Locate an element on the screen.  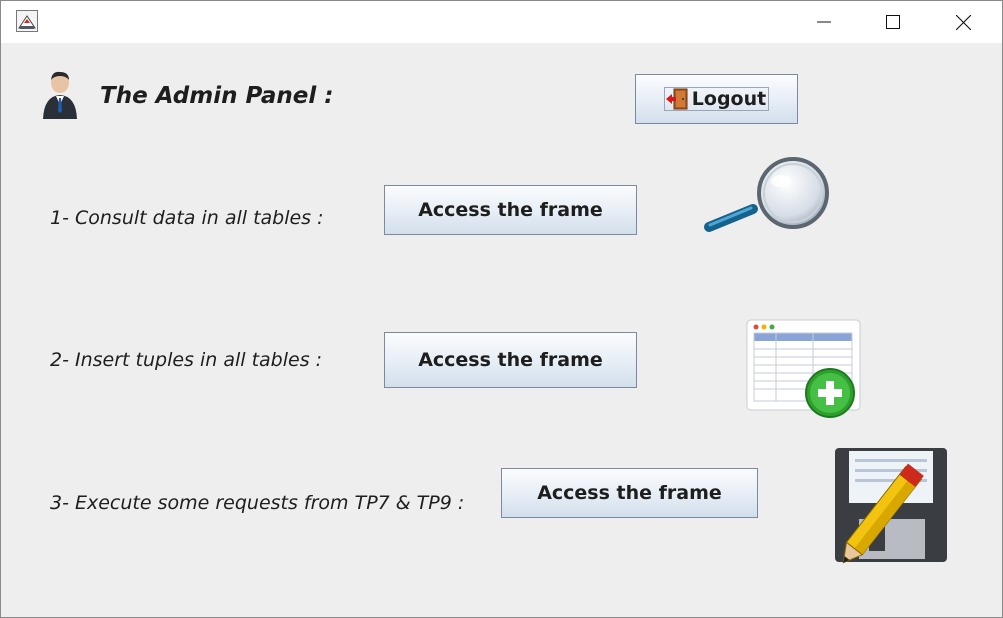
consult-data-label: 1- Consult data in all tables : is located at coordinates (187, 218).